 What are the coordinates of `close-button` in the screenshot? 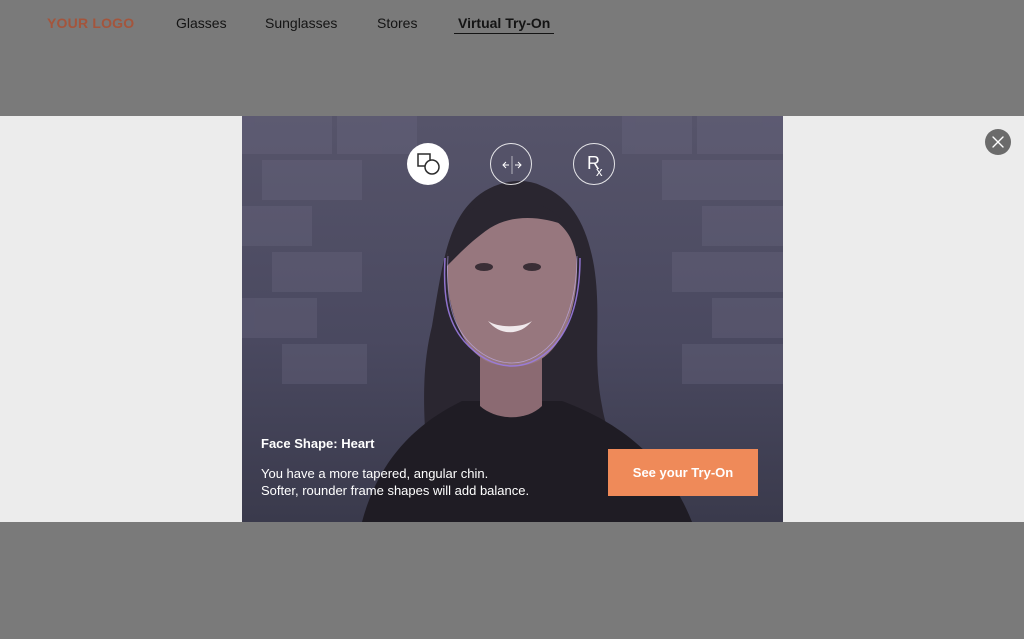 It's located at (998, 142).